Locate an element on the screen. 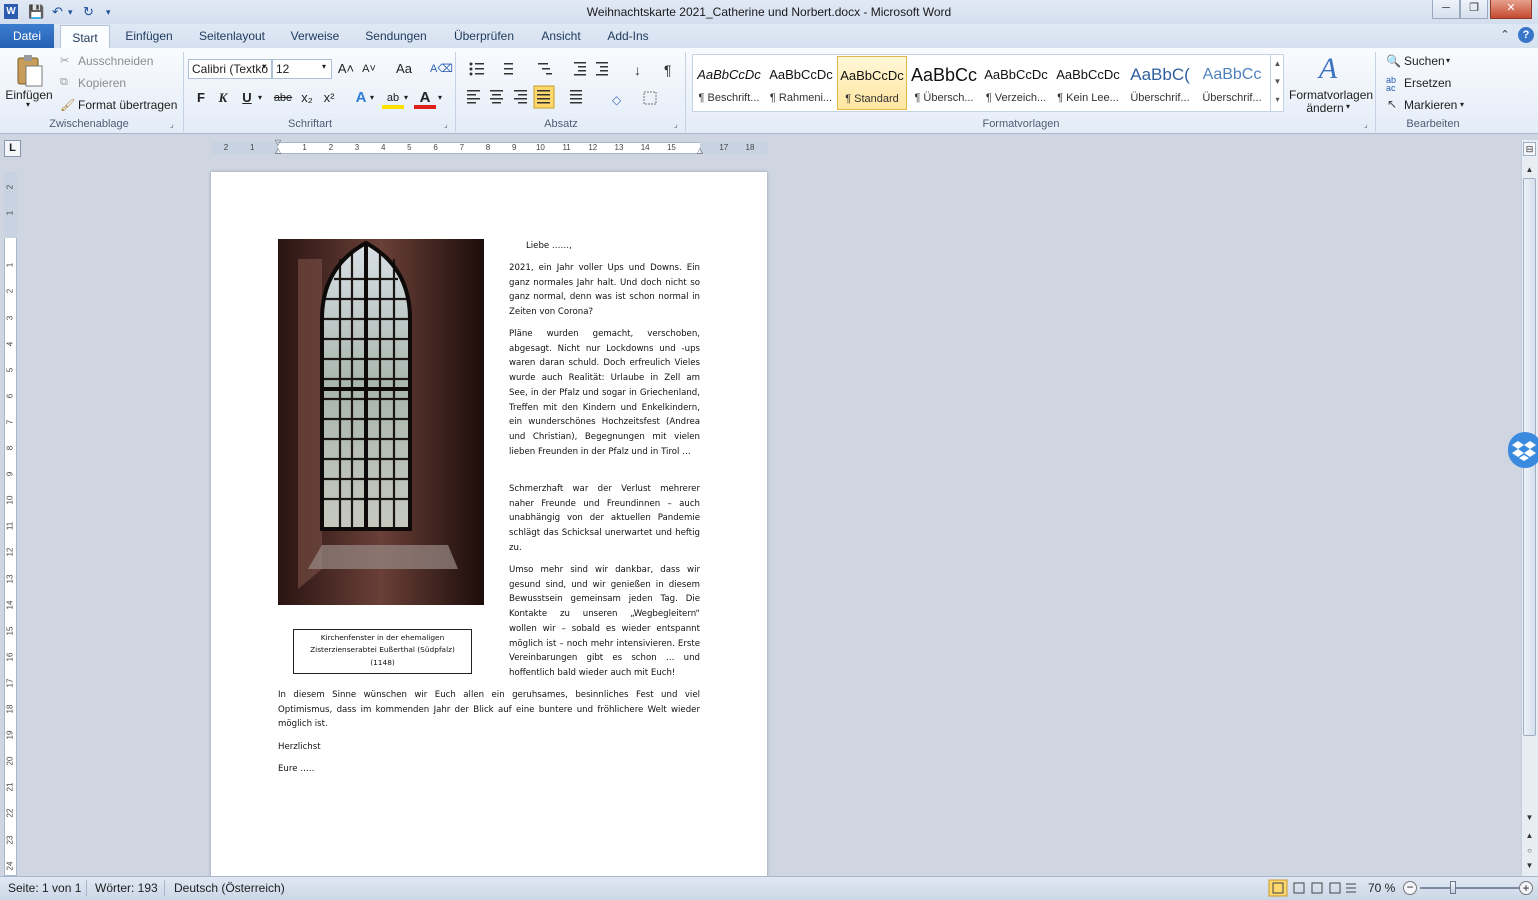  find-button: Suchen is located at coordinates (1424, 61).